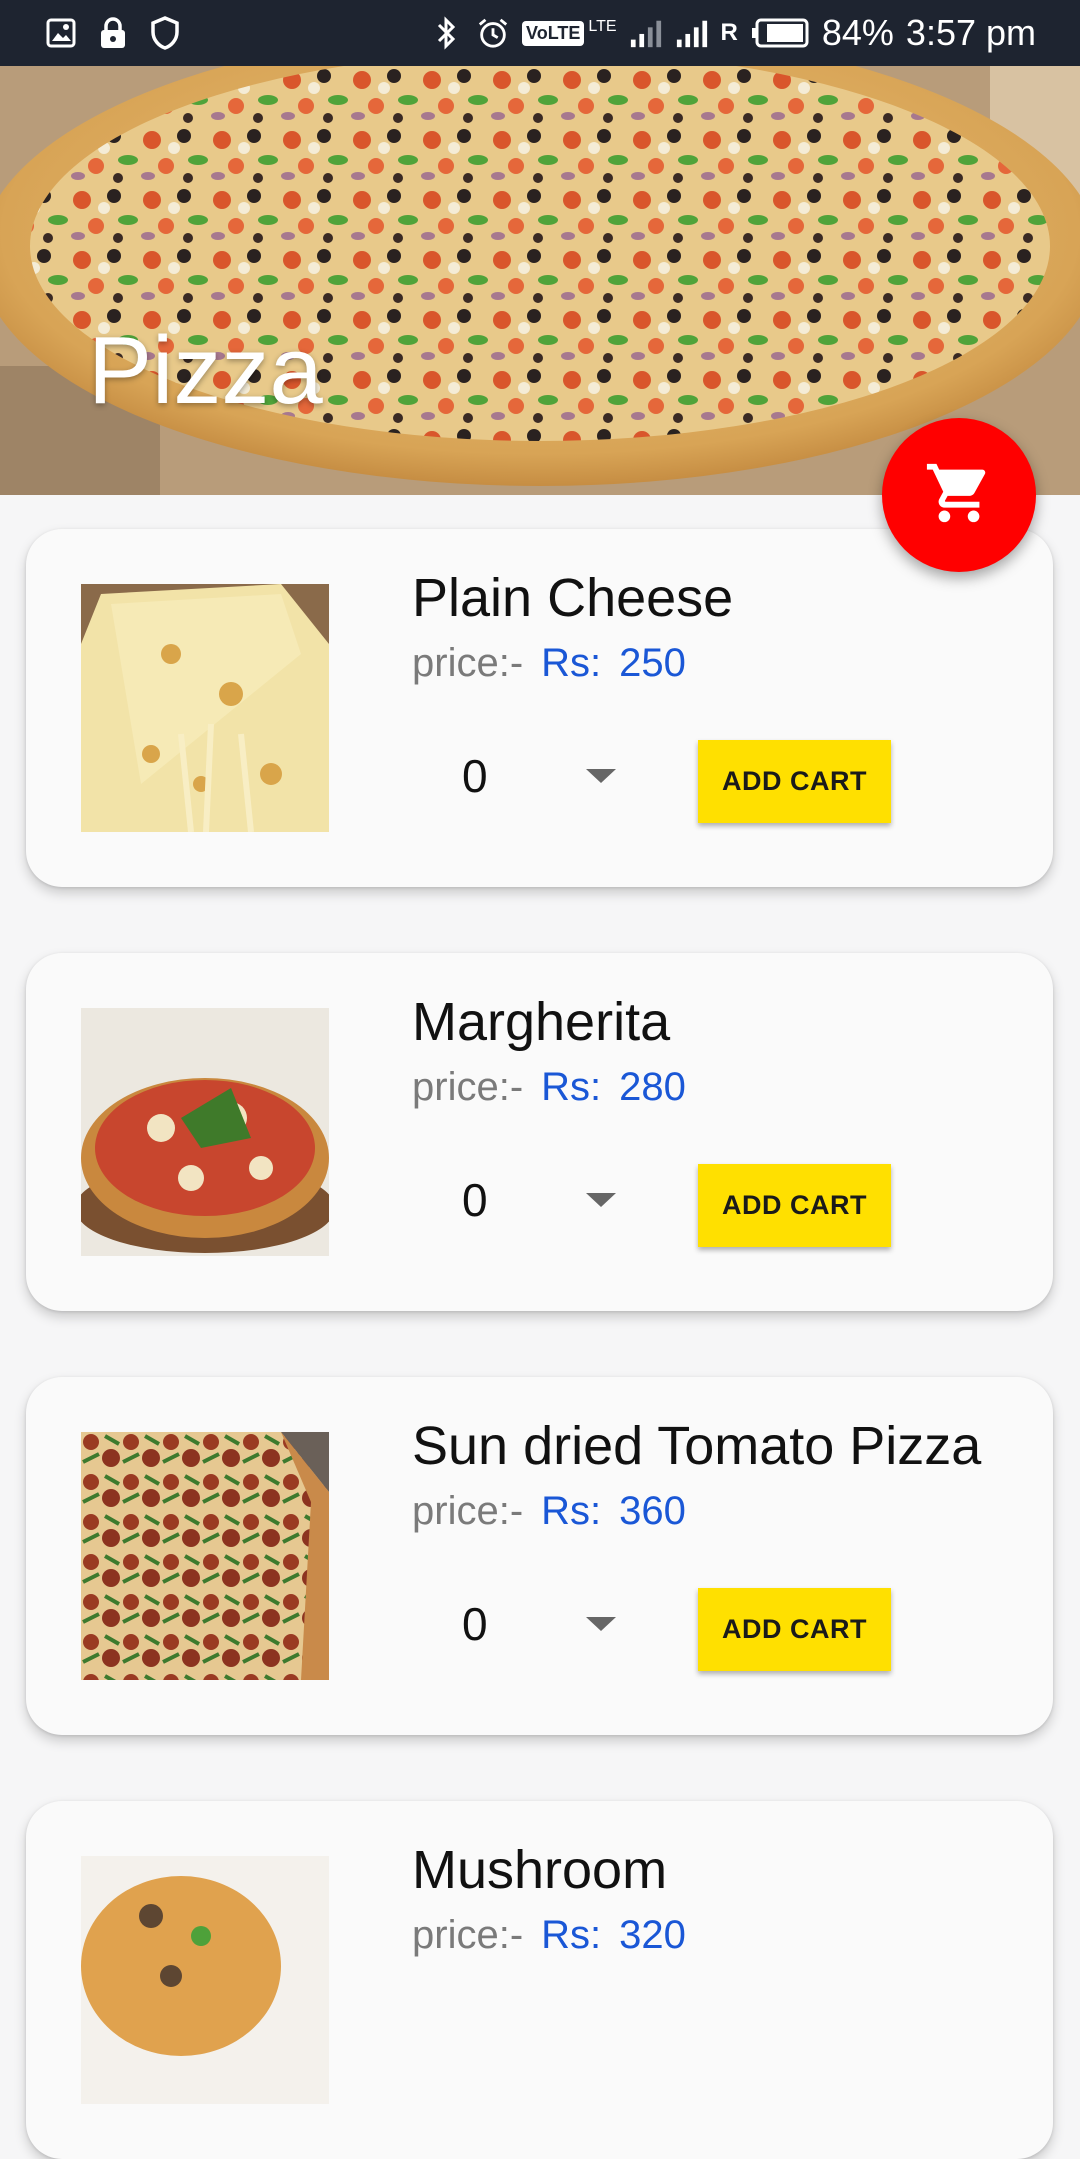  I want to click on lte-label: LTE, so click(602, 26).